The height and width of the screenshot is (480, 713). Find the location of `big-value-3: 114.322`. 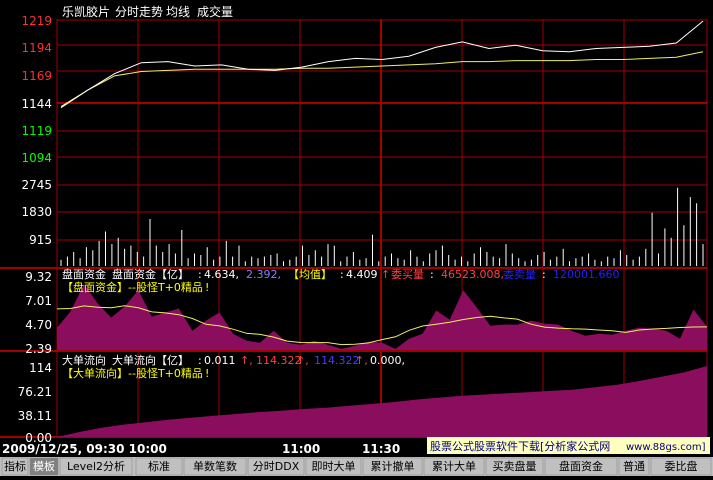

big-value-3: 114.322 is located at coordinates (337, 360).